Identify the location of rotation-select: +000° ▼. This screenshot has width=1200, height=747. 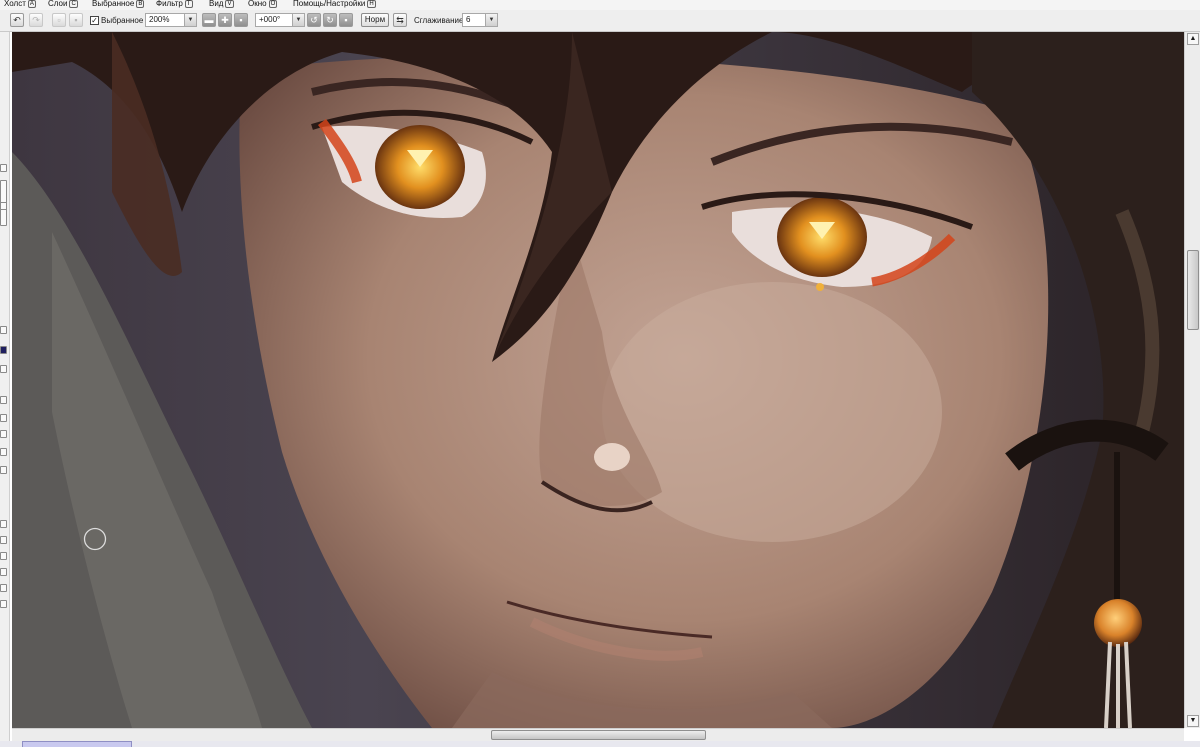
(280, 20).